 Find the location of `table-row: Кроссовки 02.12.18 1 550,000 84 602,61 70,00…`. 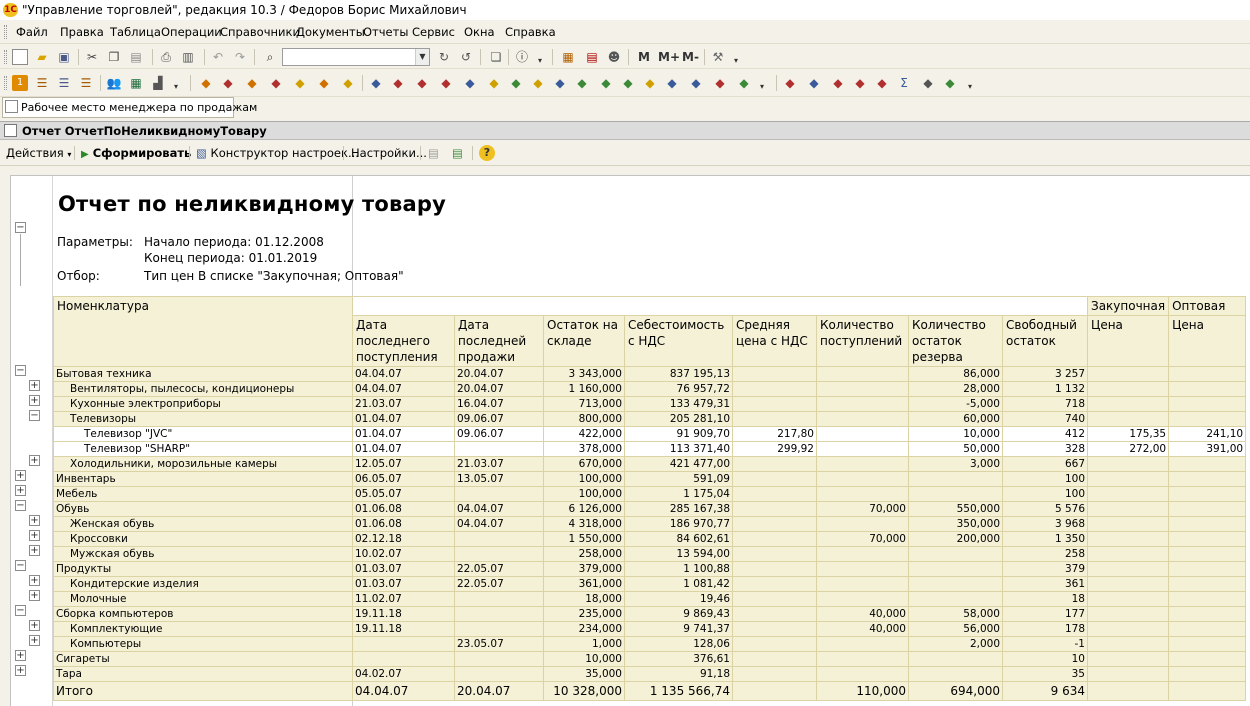

table-row: Кроссовки 02.12.18 1 550,000 84 602,61 70,00… is located at coordinates (650, 539).